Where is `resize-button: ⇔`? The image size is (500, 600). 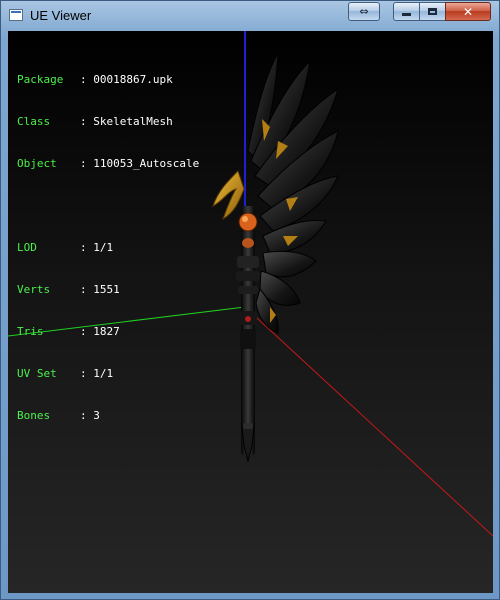
resize-button: ⇔ is located at coordinates (364, 11).